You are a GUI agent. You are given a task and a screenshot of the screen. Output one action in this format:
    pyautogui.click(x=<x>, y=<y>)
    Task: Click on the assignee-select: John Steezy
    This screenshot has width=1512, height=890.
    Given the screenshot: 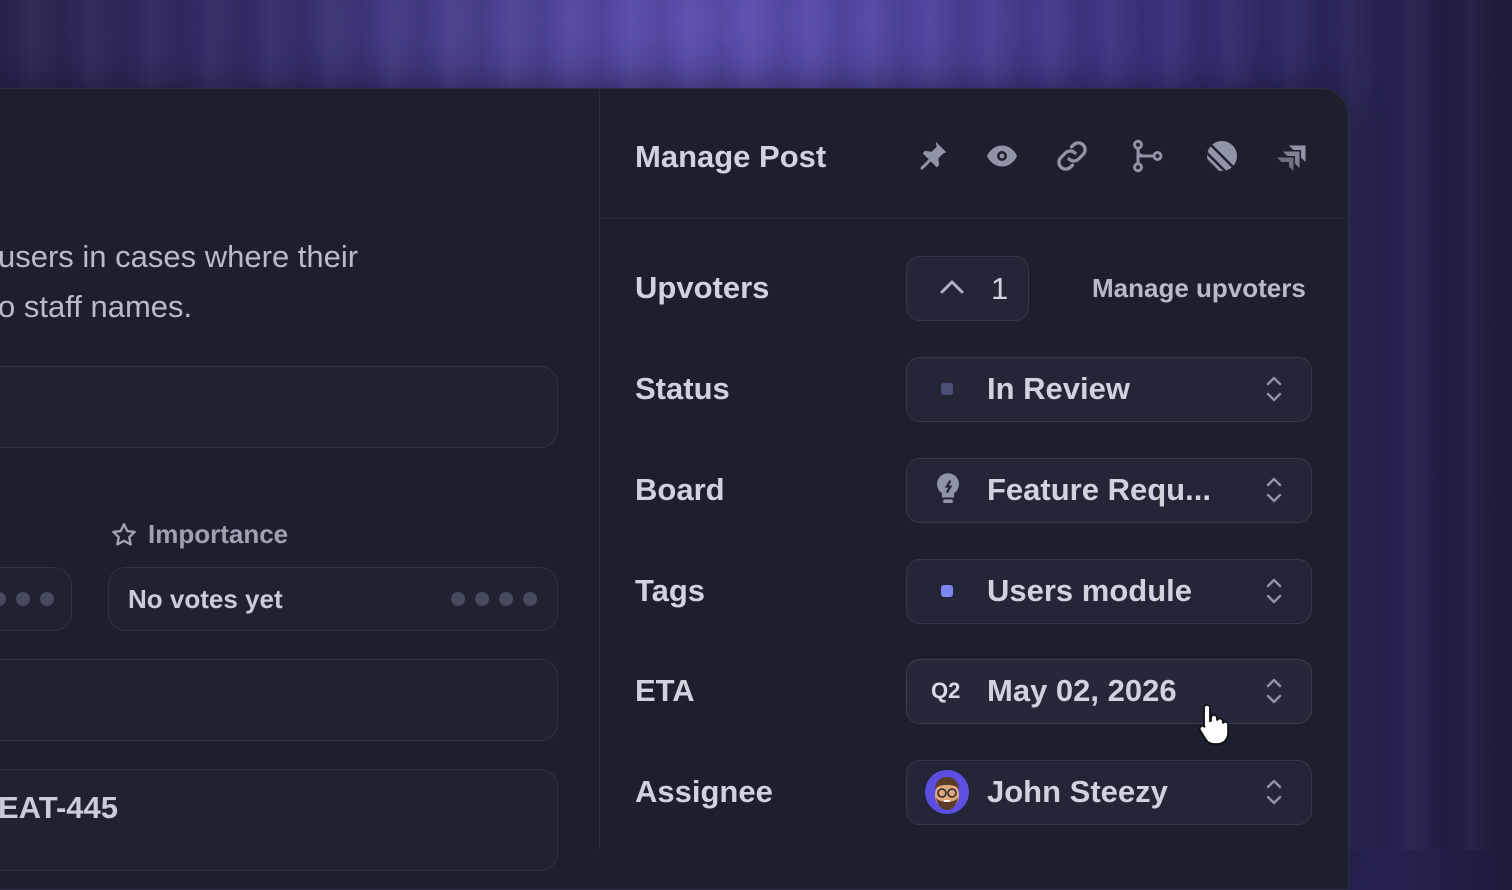 What is the action you would take?
    pyautogui.click(x=1109, y=792)
    